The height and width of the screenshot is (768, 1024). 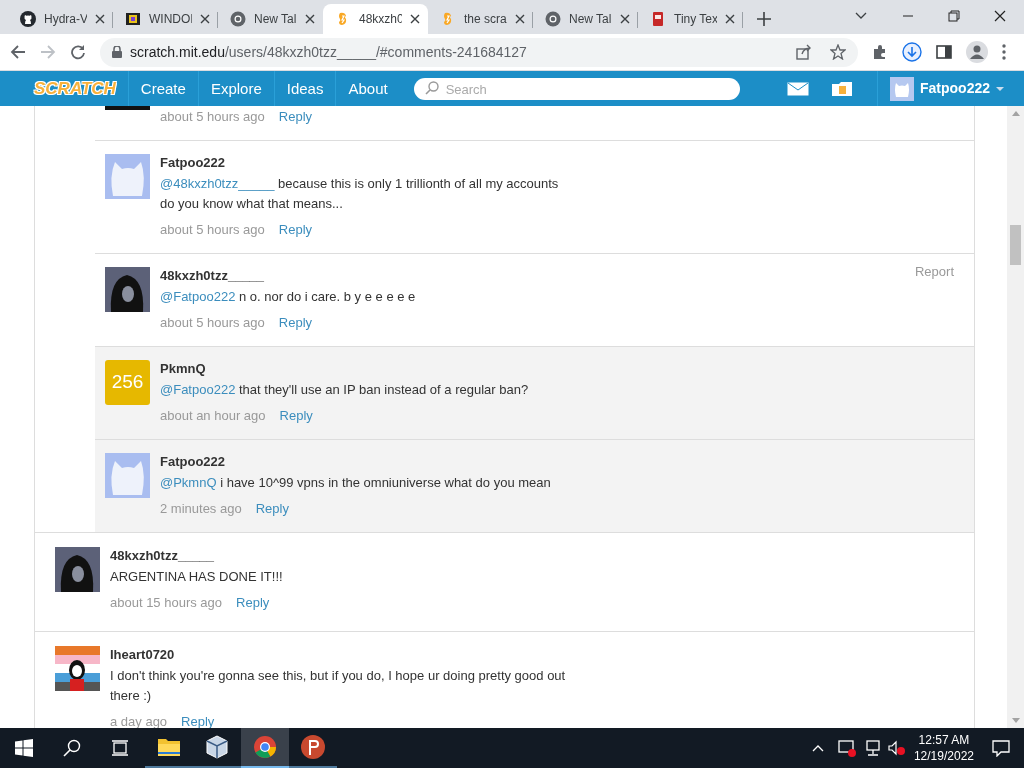 I want to click on comment-text: @Fatpoo222 n o. nor do i care. b y e e e e e, so click(x=288, y=297).